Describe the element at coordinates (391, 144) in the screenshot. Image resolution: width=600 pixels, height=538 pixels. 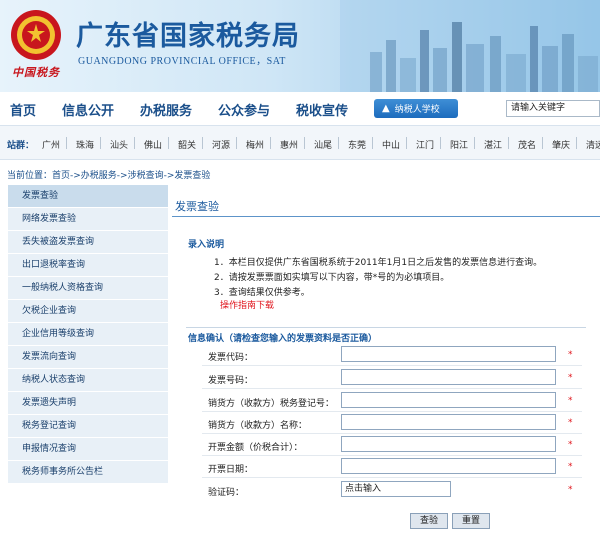
I see `site-link-zhongshan: 中山` at that location.